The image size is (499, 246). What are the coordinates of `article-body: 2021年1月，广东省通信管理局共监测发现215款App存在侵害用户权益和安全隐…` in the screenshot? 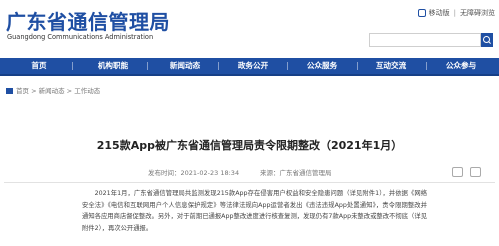 It's located at (254, 211).